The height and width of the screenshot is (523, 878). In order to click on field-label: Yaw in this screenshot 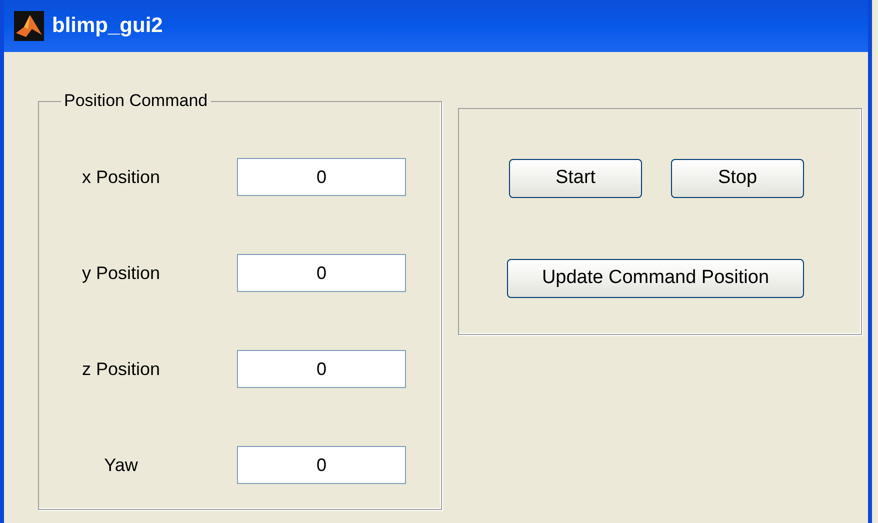, I will do `click(121, 465)`.